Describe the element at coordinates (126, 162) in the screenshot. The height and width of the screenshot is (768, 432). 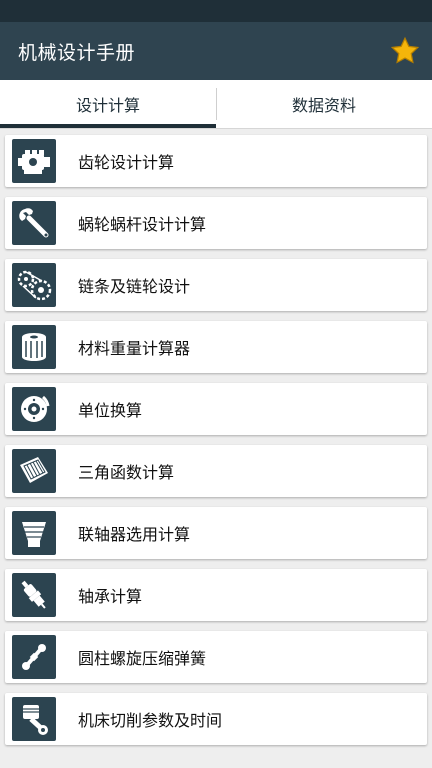
I see `item-label: 齿轮设计计算` at that location.